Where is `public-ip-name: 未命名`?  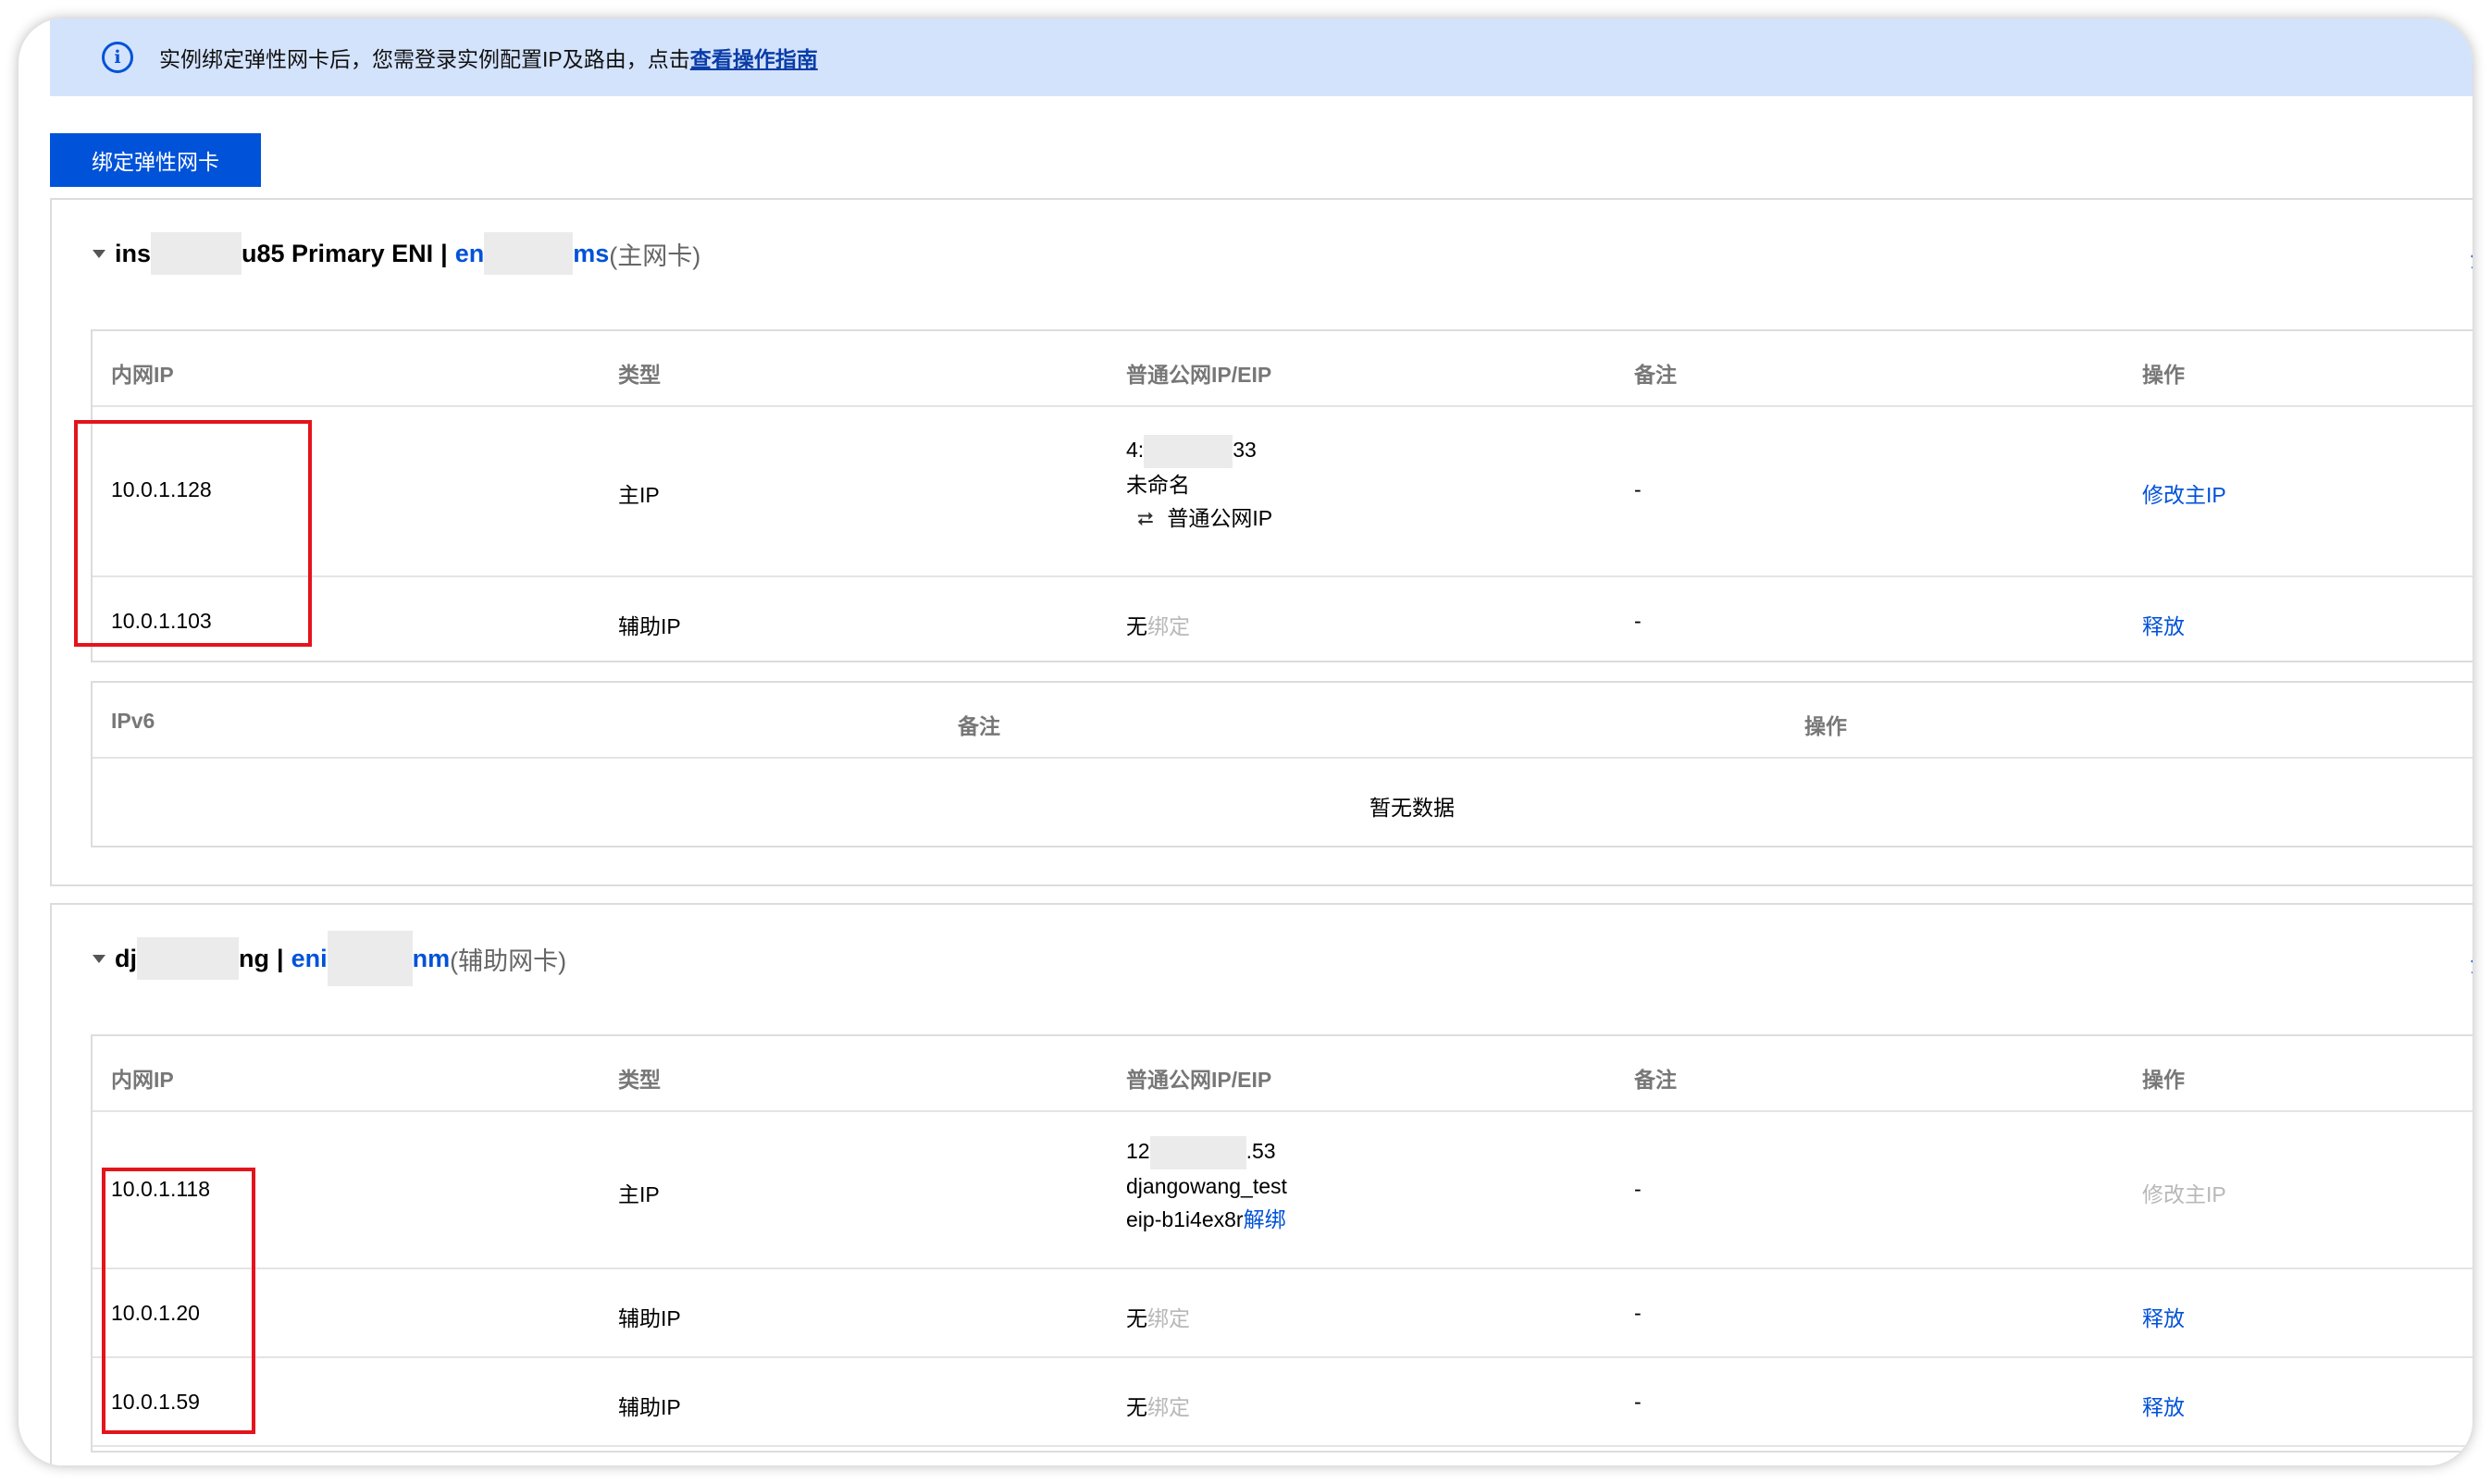 public-ip-name: 未命名 is located at coordinates (1158, 484).